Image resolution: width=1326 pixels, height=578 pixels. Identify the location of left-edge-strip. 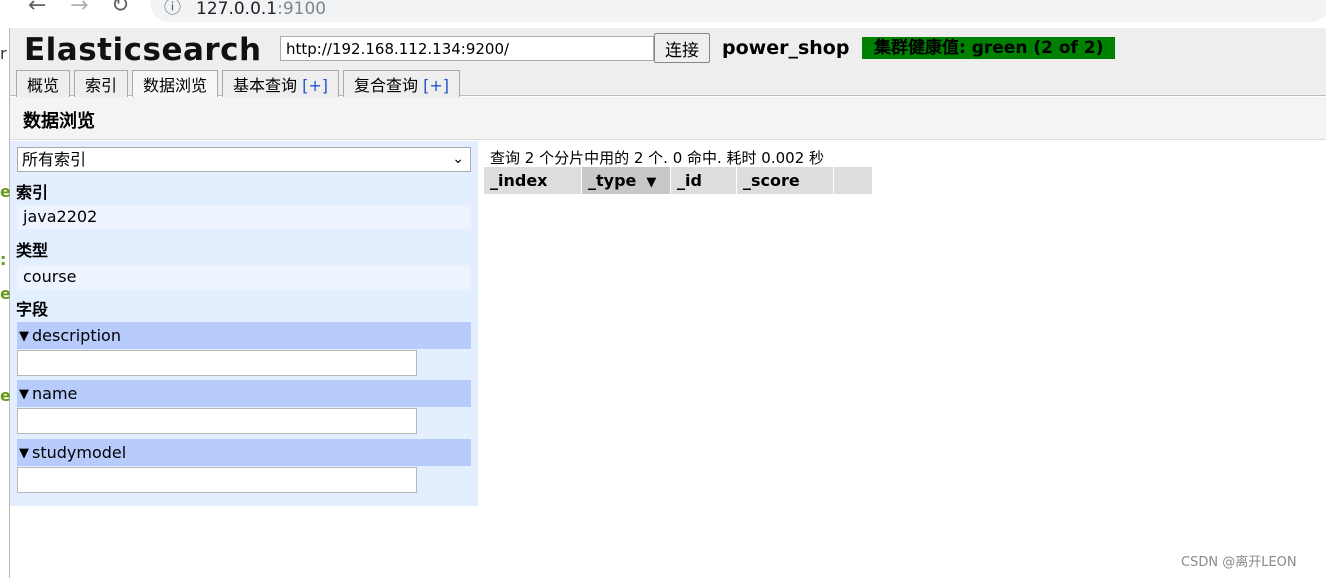
(5, 303).